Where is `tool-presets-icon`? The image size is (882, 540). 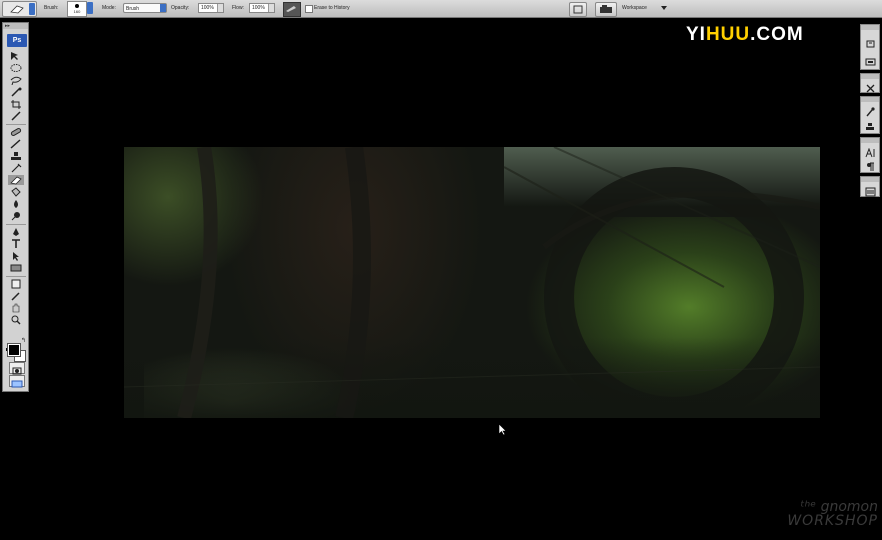 tool-presets-icon is located at coordinates (870, 87).